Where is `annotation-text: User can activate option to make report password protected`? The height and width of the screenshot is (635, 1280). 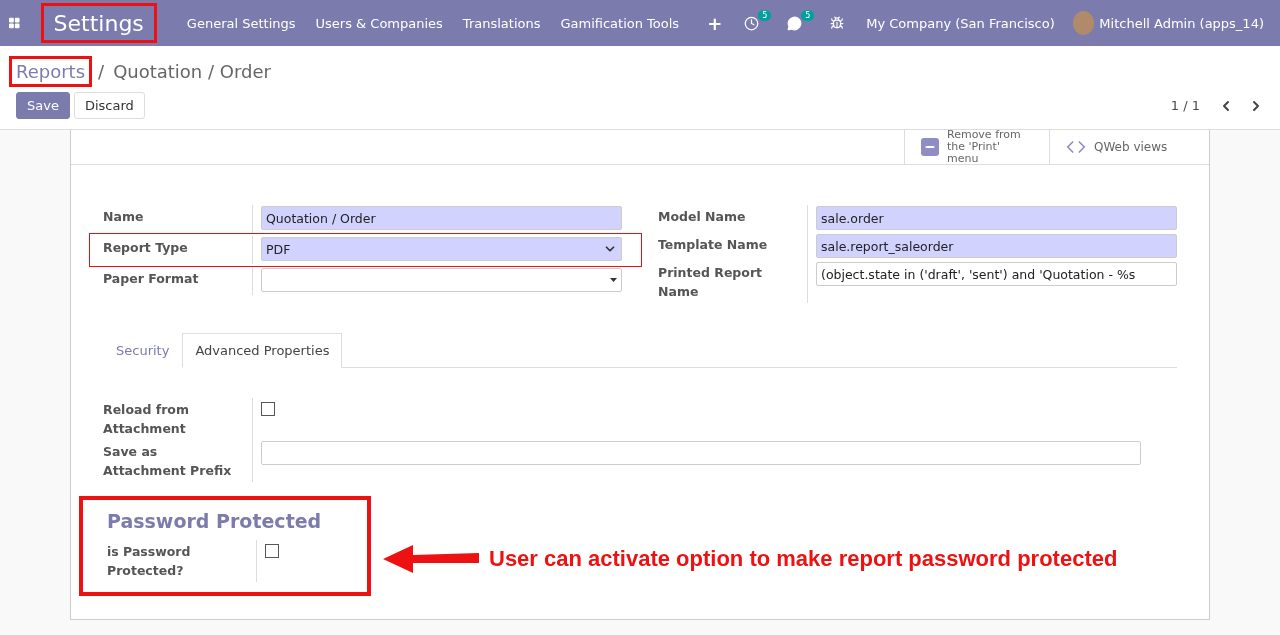 annotation-text: User can activate option to make report password protected is located at coordinates (803, 559).